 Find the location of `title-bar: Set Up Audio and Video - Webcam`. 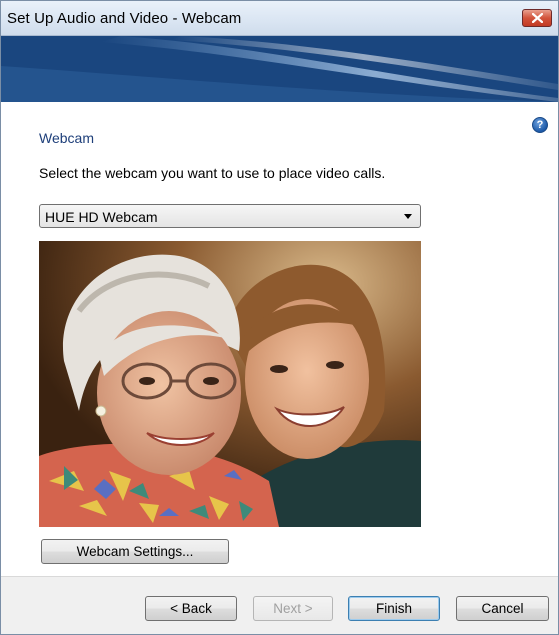

title-bar: Set Up Audio and Video - Webcam is located at coordinates (279, 18).